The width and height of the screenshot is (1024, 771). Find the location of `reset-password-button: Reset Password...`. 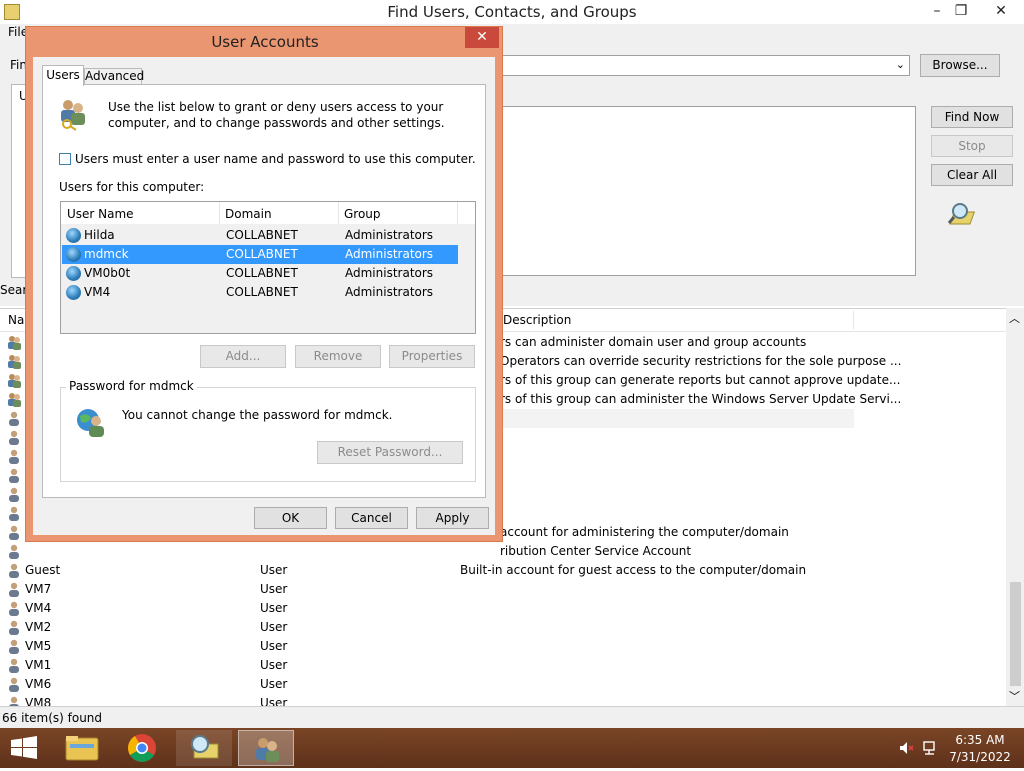

reset-password-button: Reset Password... is located at coordinates (390, 452).